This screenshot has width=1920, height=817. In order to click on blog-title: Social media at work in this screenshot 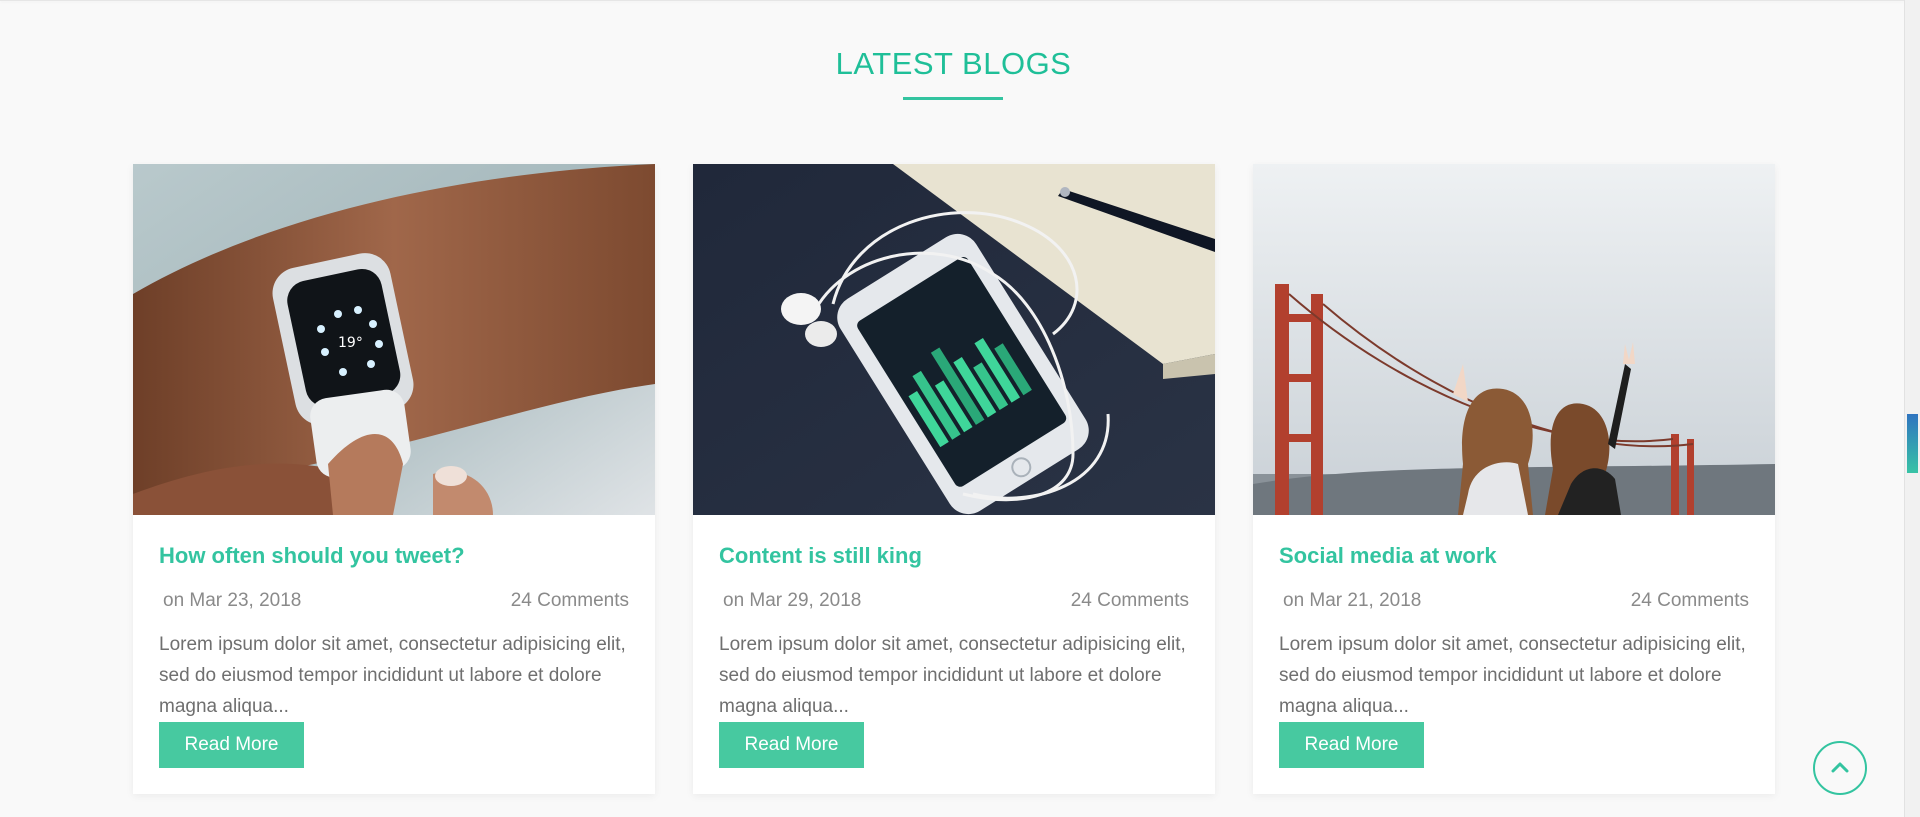, I will do `click(1388, 556)`.